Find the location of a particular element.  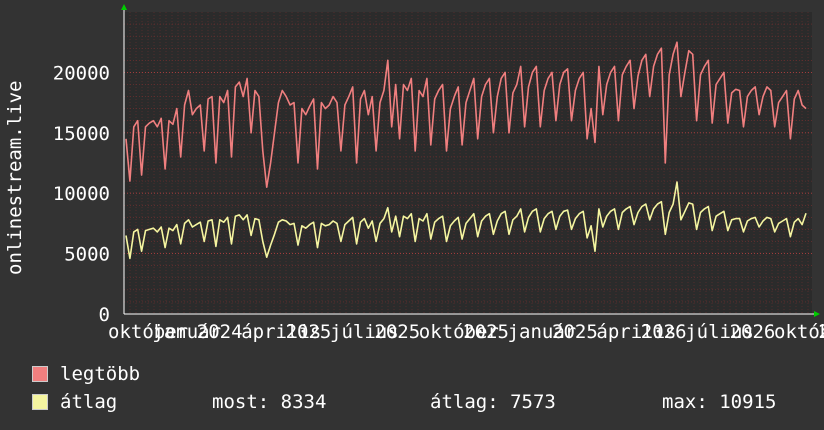

x-tick-label: 20 is located at coordinates (821, 332).